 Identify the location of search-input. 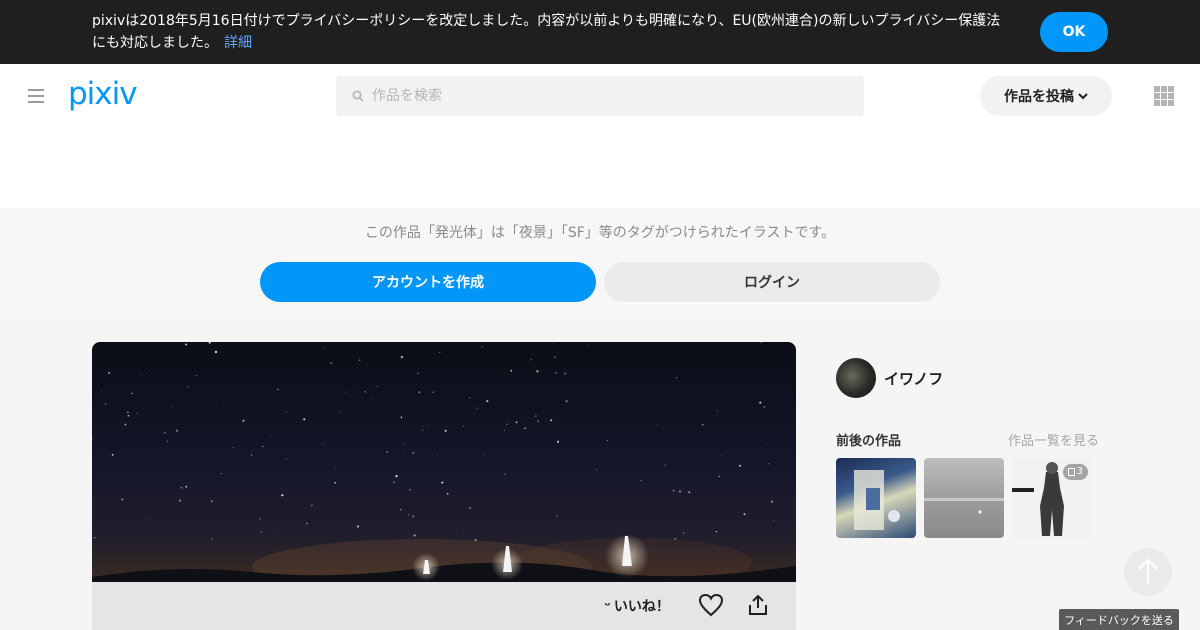
(612, 96).